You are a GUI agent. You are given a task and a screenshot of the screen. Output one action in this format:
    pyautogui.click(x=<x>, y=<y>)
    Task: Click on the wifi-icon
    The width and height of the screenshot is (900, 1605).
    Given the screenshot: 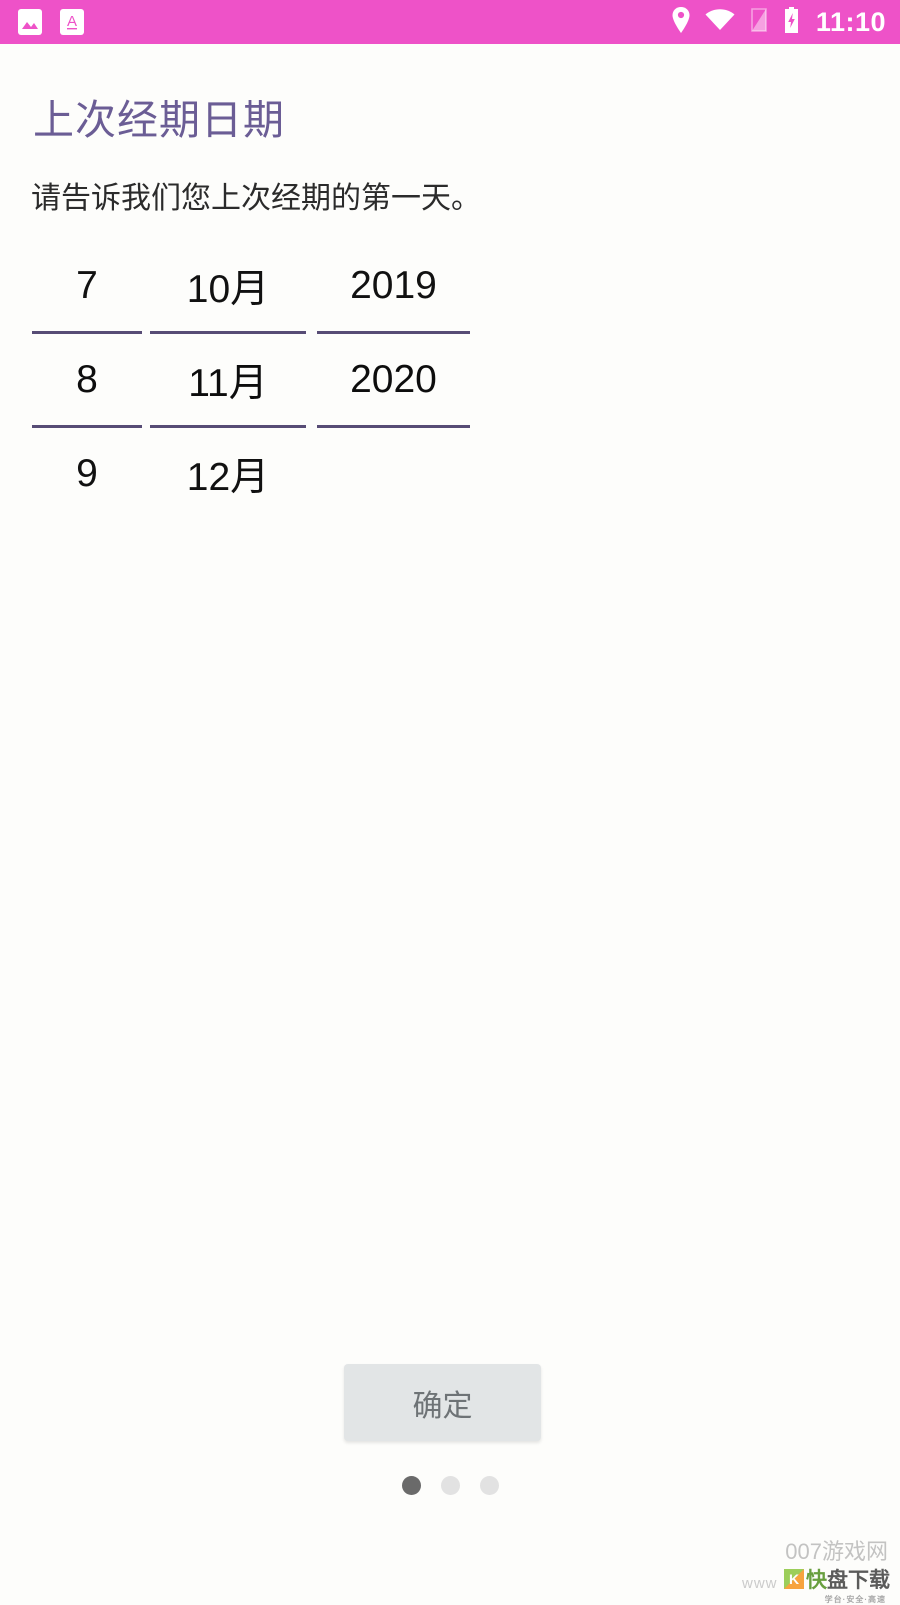 What is the action you would take?
    pyautogui.click(x=720, y=22)
    